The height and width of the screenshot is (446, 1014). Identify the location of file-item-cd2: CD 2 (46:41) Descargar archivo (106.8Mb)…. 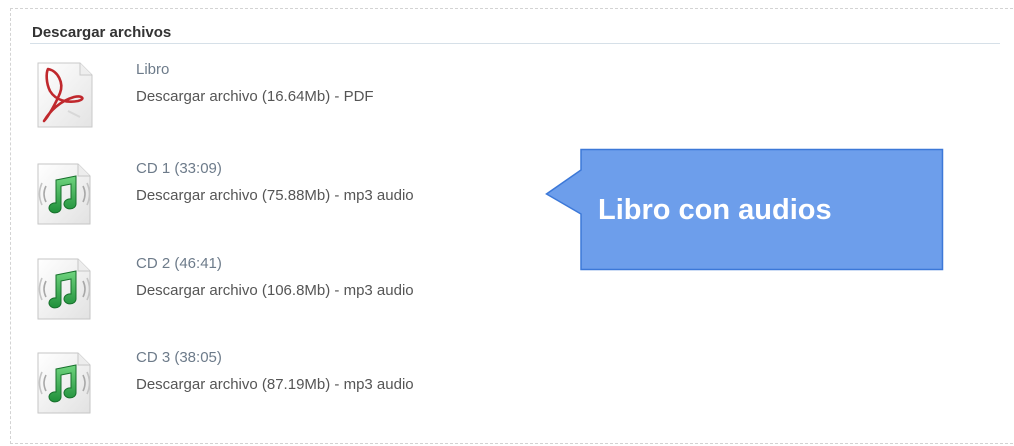
(269, 290).